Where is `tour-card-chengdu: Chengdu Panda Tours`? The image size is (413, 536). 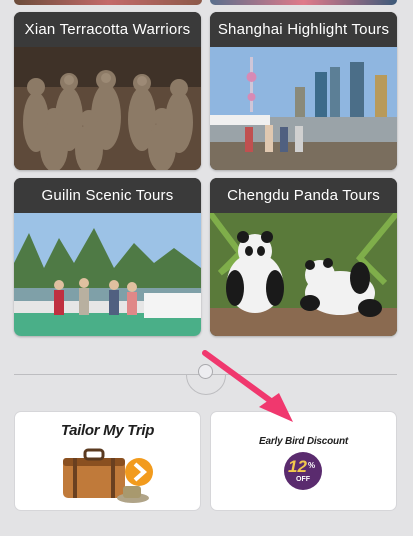
tour-card-chengdu: Chengdu Panda Tours is located at coordinates (303, 257).